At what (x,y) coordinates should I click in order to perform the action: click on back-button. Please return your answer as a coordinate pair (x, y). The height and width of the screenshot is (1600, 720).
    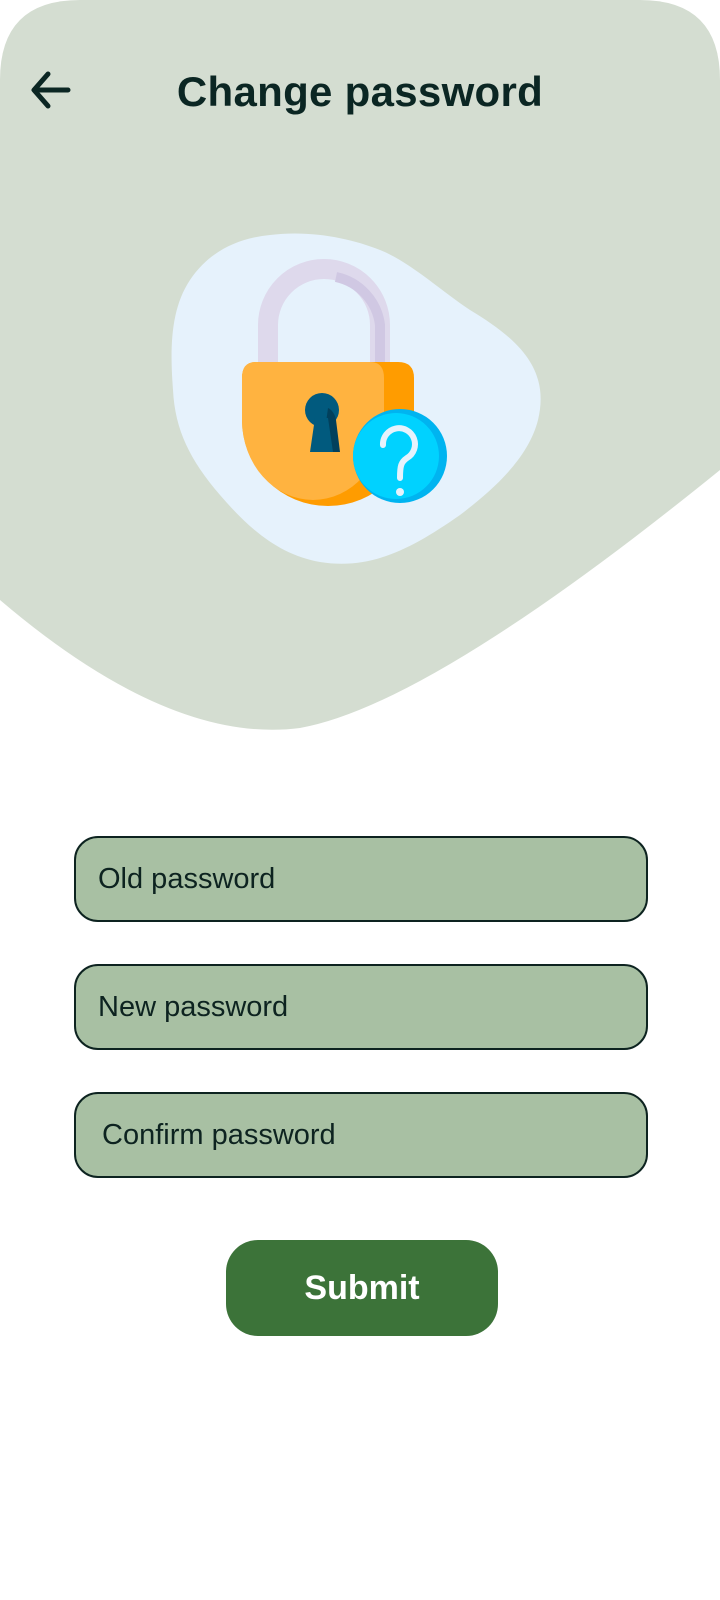
    Looking at the image, I should click on (50, 90).